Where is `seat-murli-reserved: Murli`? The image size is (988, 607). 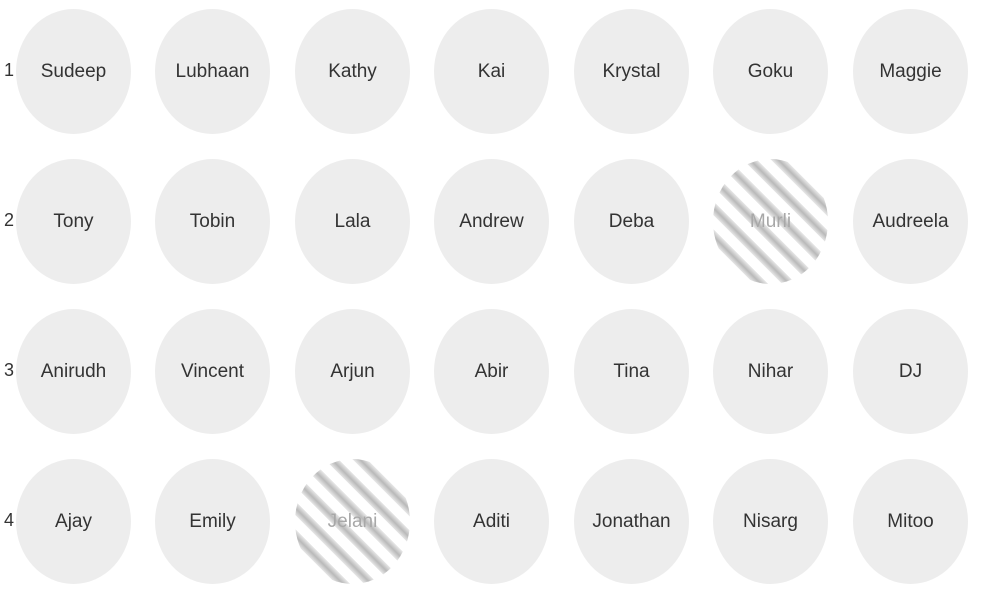 seat-murli-reserved: Murli is located at coordinates (770, 221).